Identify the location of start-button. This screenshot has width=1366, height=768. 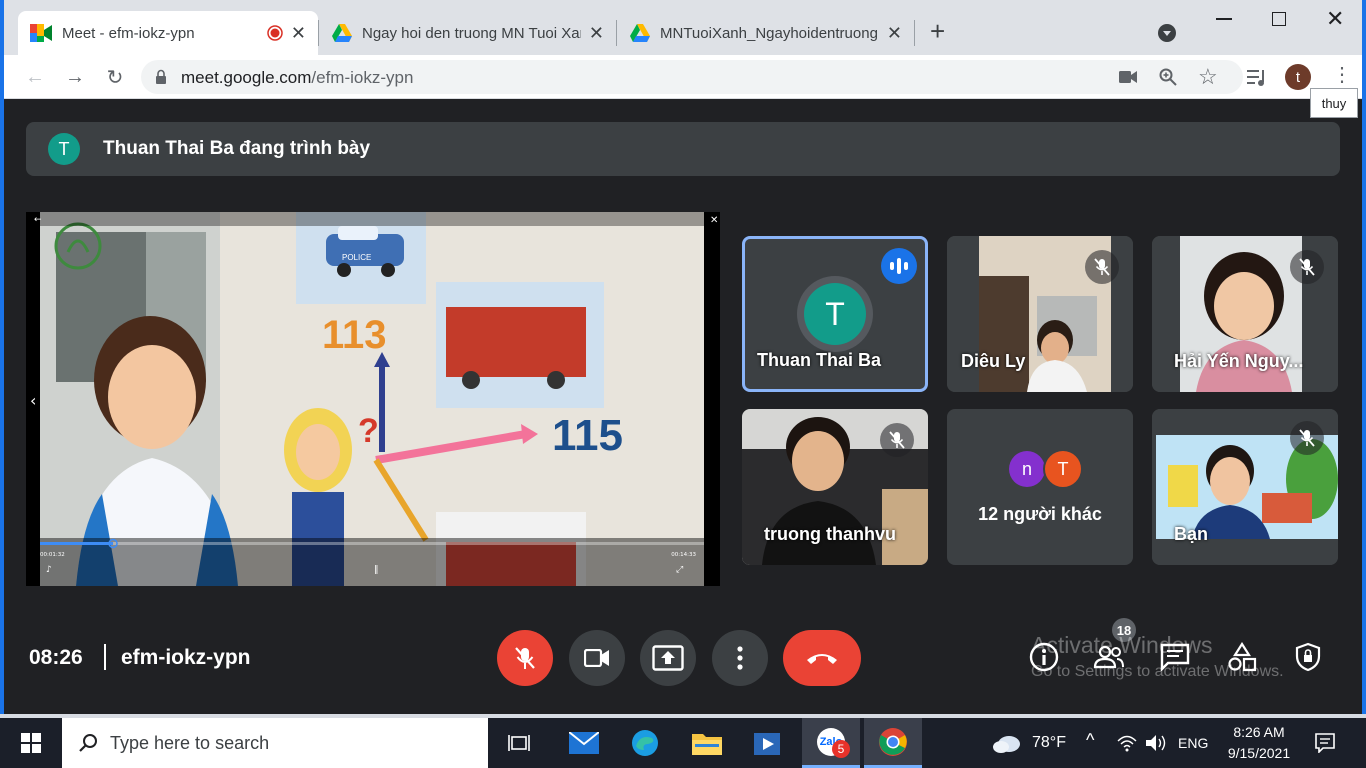
(31, 743).